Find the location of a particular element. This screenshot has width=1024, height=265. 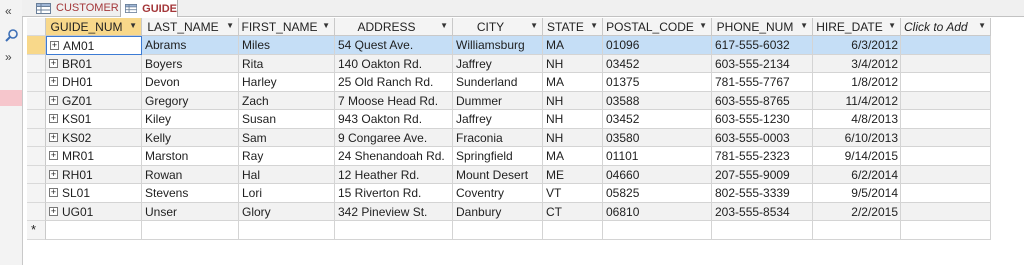

column-header-postal-code: POSTAL_CODE ▼ is located at coordinates (657, 27).